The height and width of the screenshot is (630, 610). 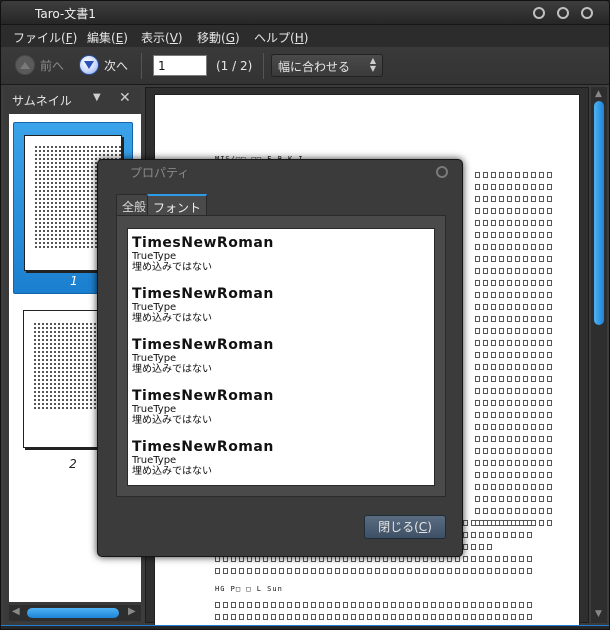 What do you see at coordinates (42, 101) in the screenshot?
I see `sidebar-title: サムネイル` at bounding box center [42, 101].